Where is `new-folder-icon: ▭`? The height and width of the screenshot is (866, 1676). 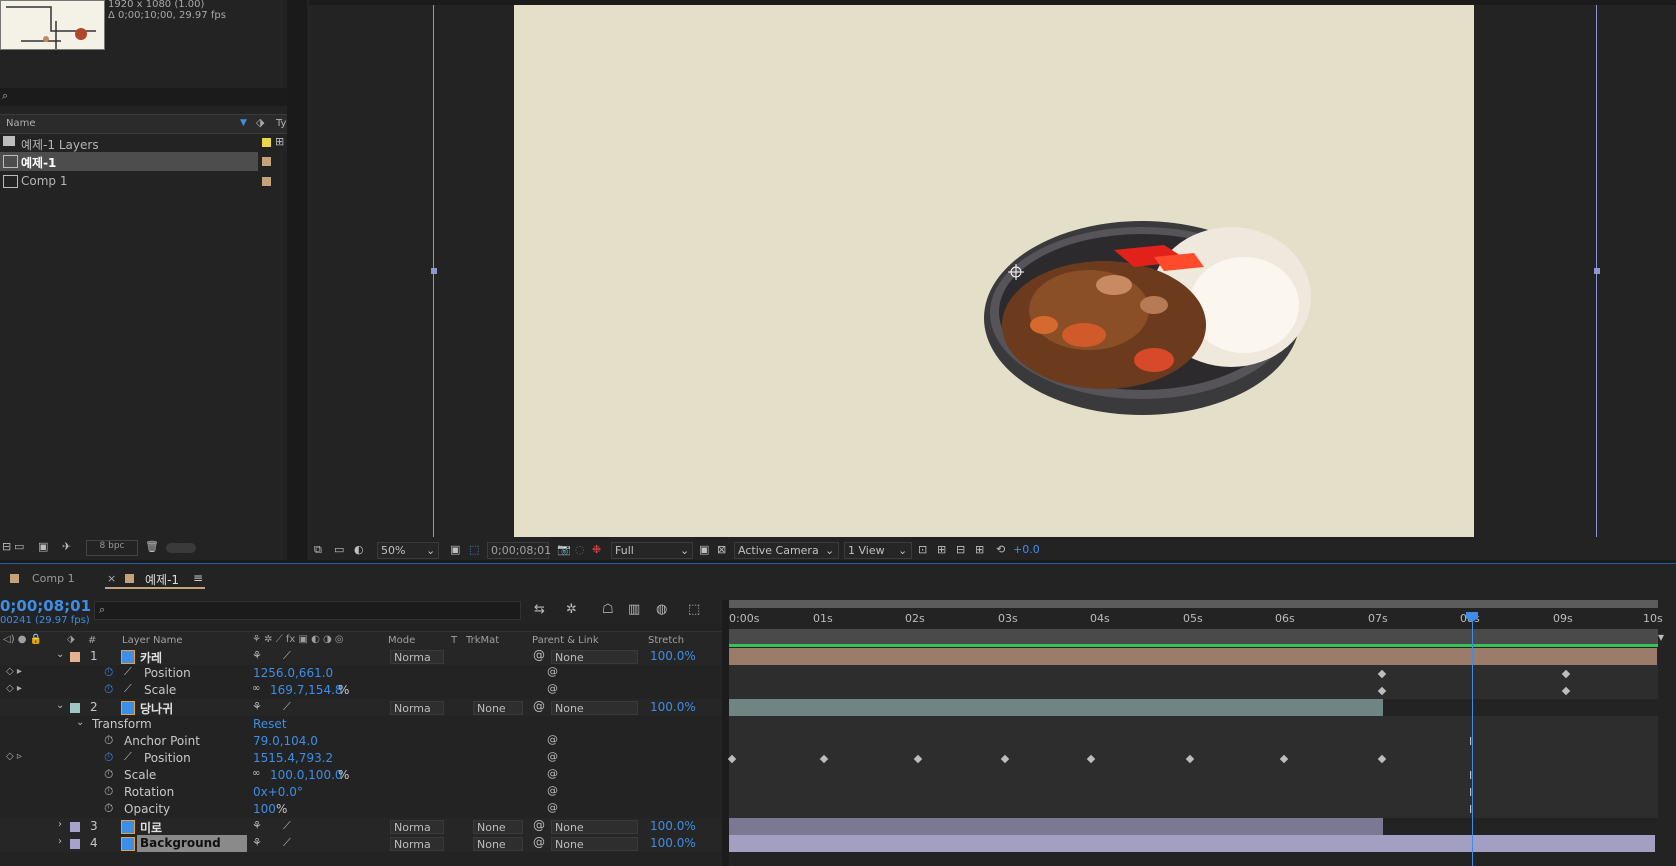 new-folder-icon: ▭ is located at coordinates (19, 546).